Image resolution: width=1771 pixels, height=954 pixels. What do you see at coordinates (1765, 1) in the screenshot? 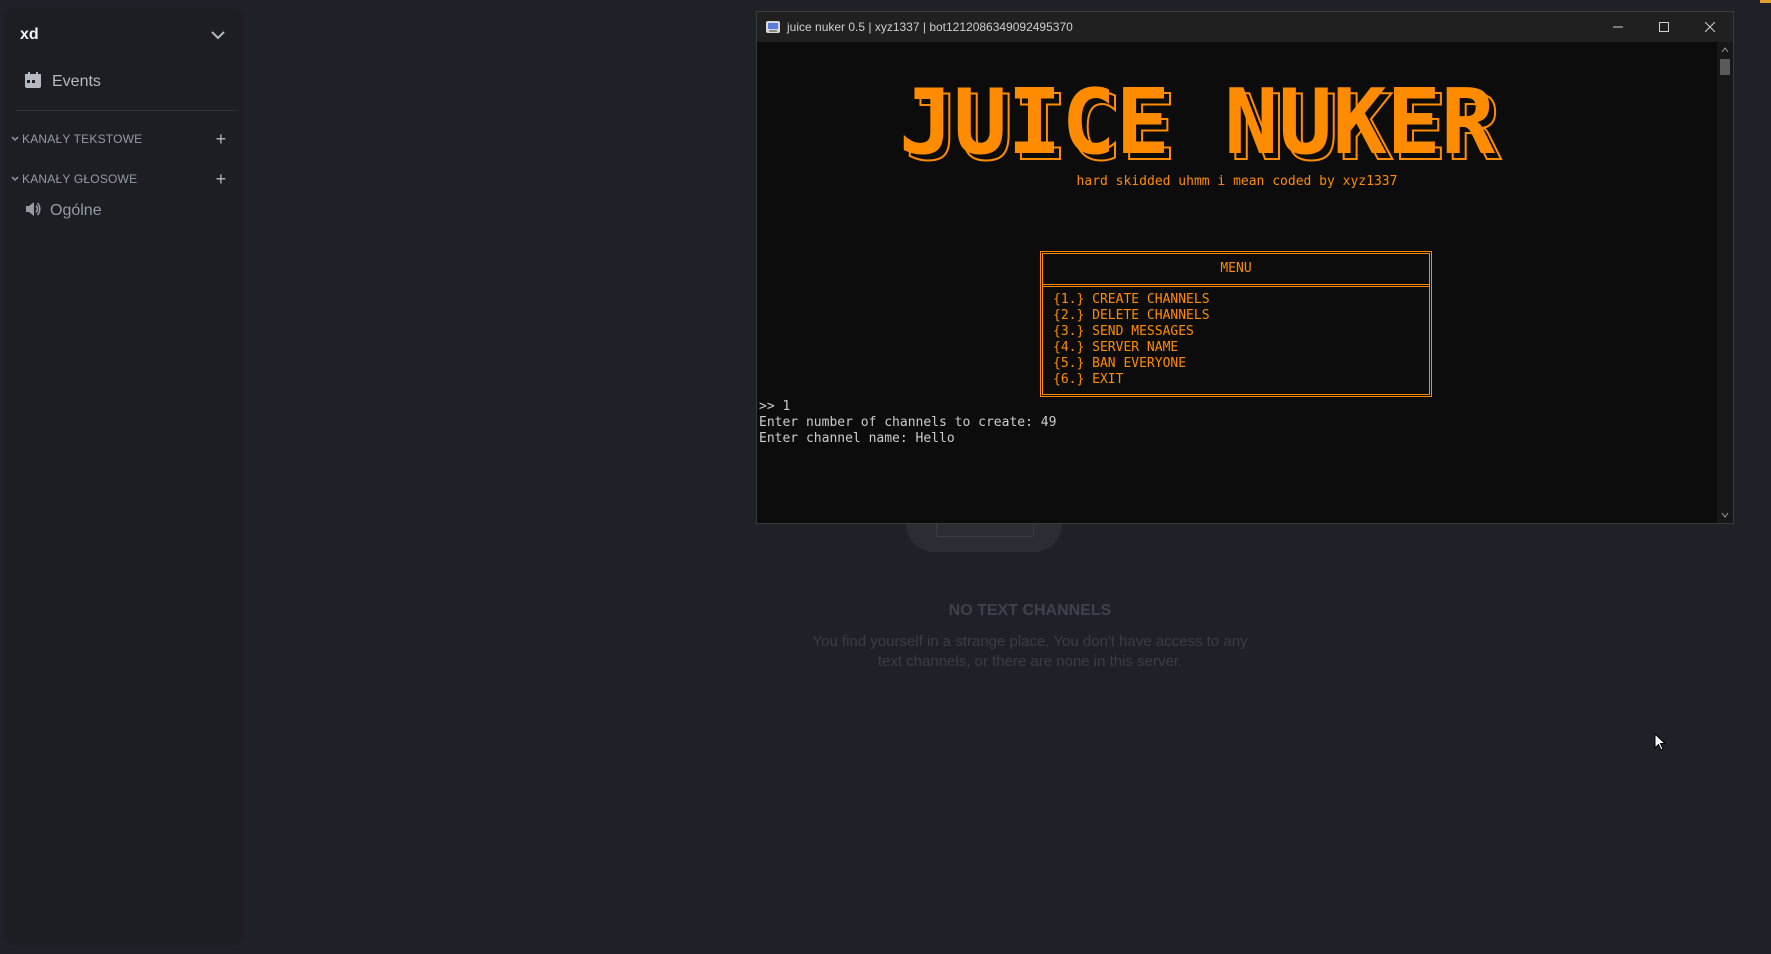
I see `corner-indicator` at bounding box center [1765, 1].